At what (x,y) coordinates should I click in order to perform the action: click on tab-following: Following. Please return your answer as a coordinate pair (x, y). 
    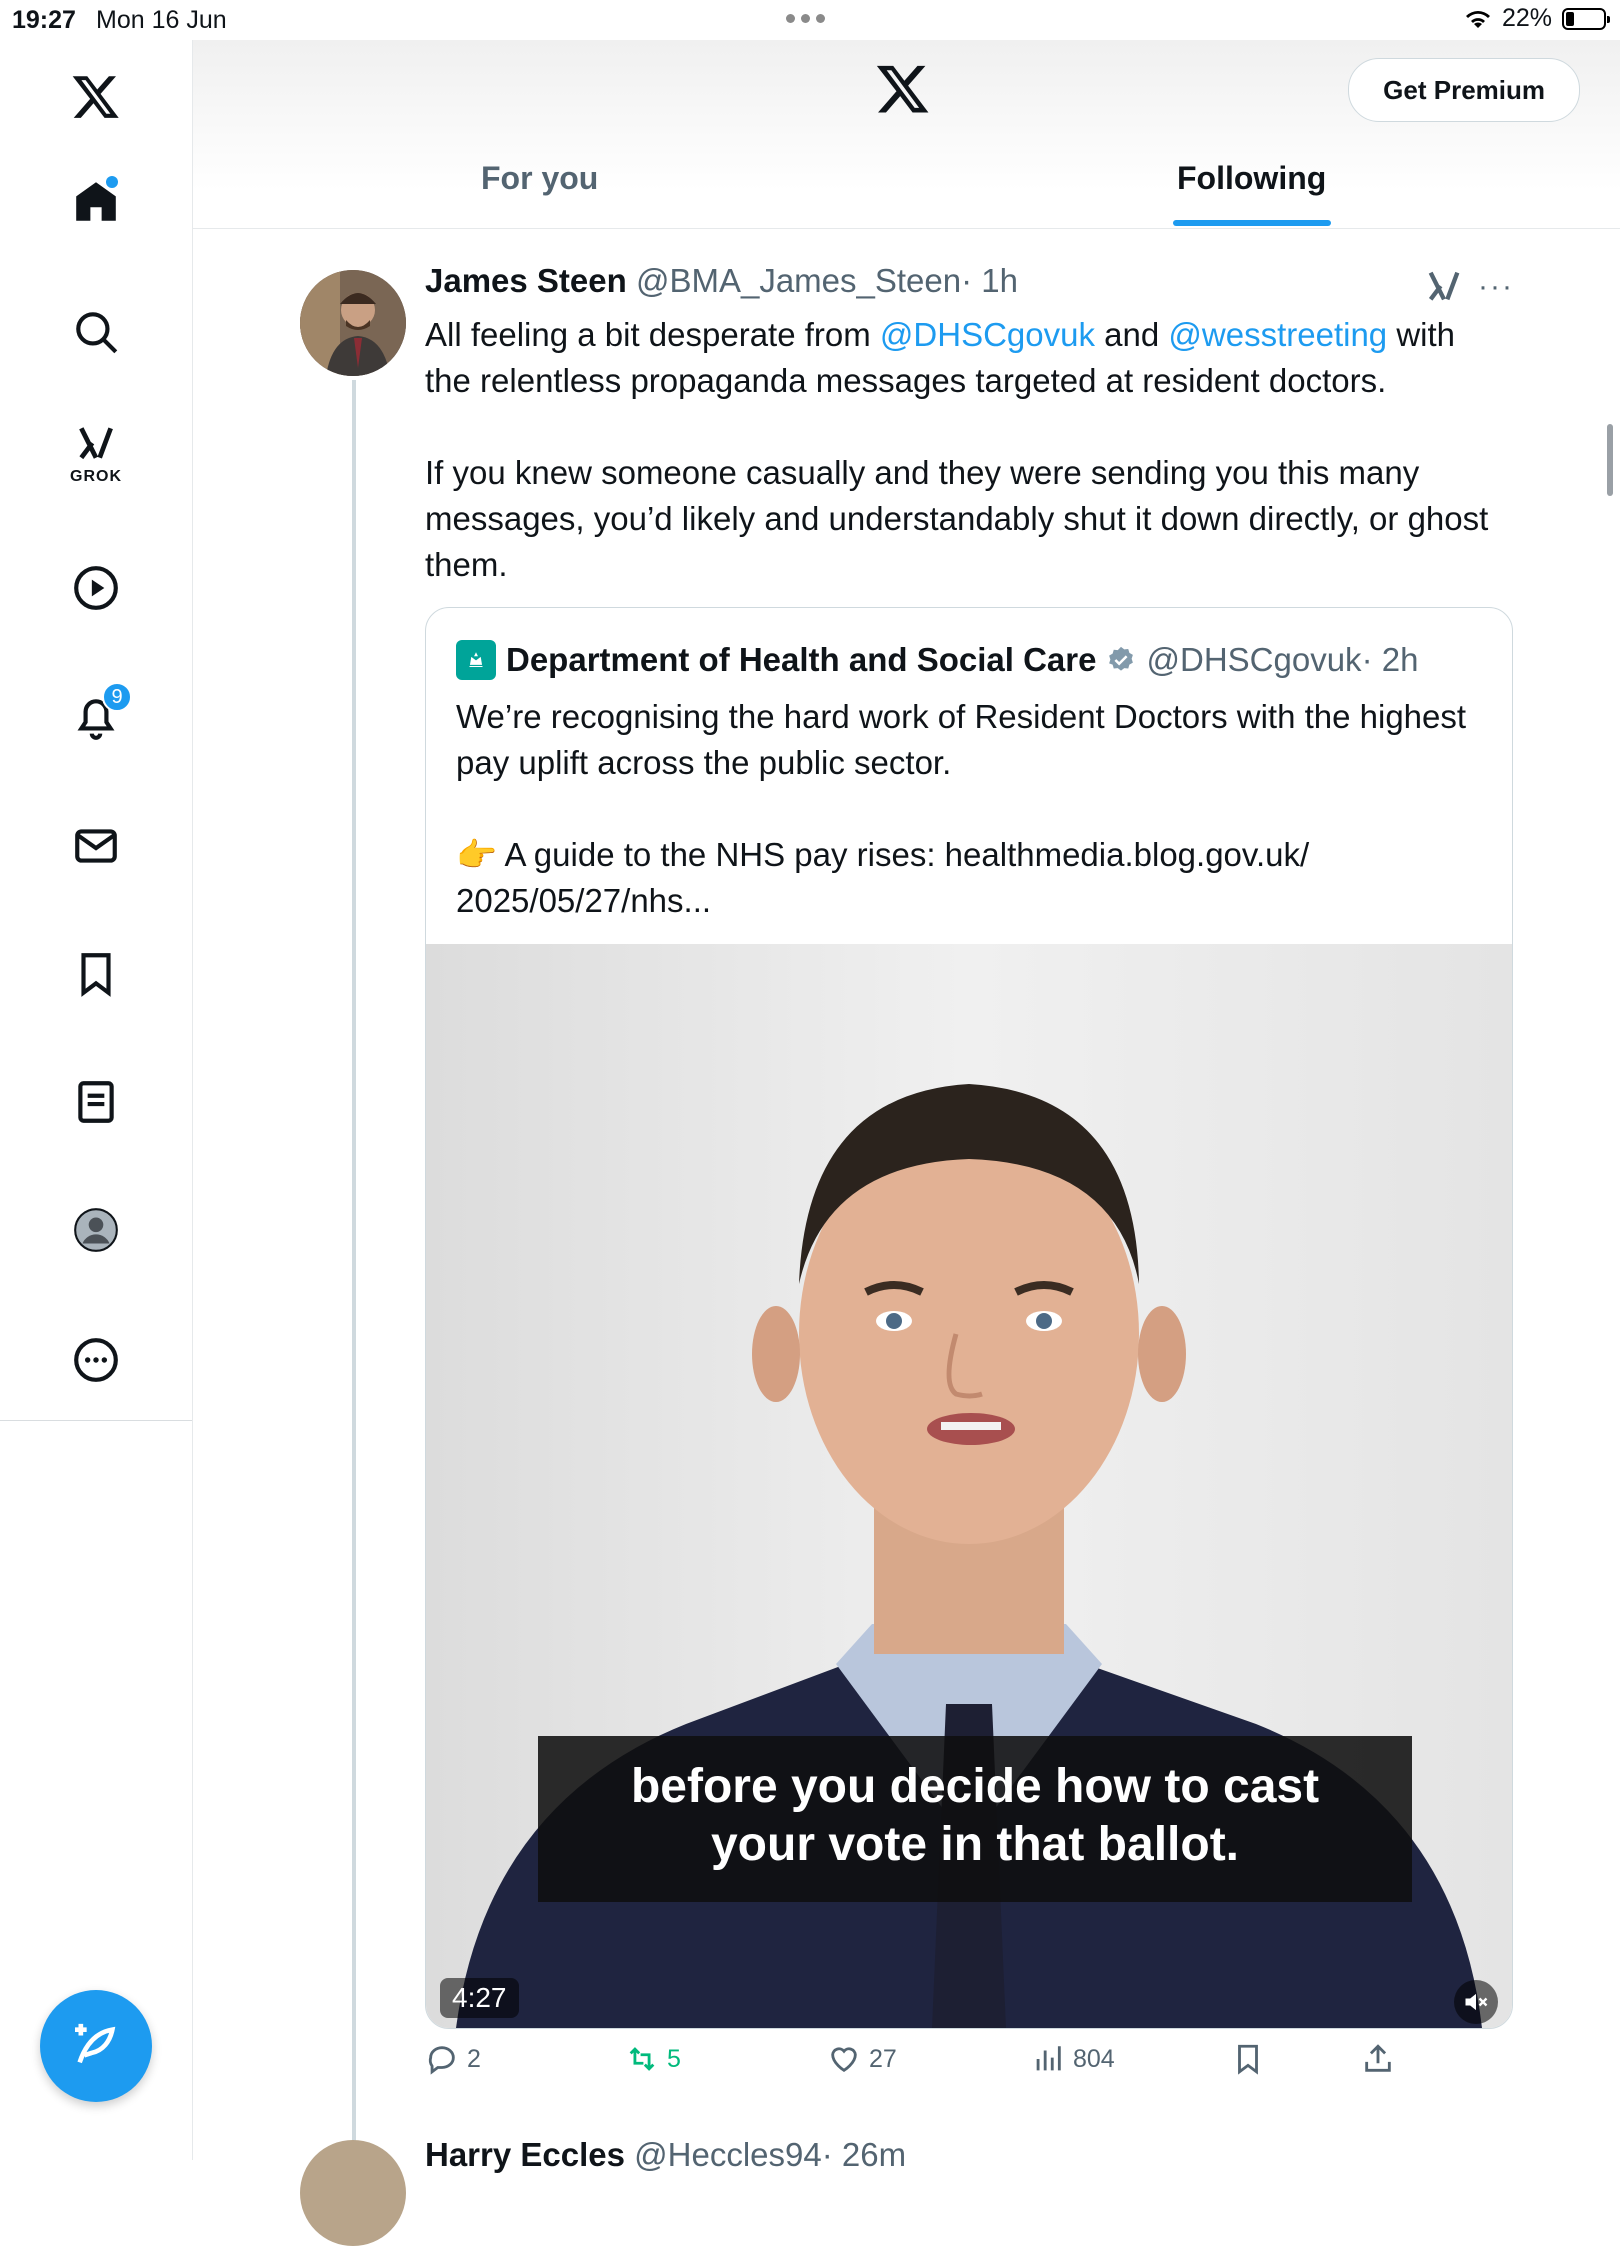
    Looking at the image, I should click on (1251, 178).